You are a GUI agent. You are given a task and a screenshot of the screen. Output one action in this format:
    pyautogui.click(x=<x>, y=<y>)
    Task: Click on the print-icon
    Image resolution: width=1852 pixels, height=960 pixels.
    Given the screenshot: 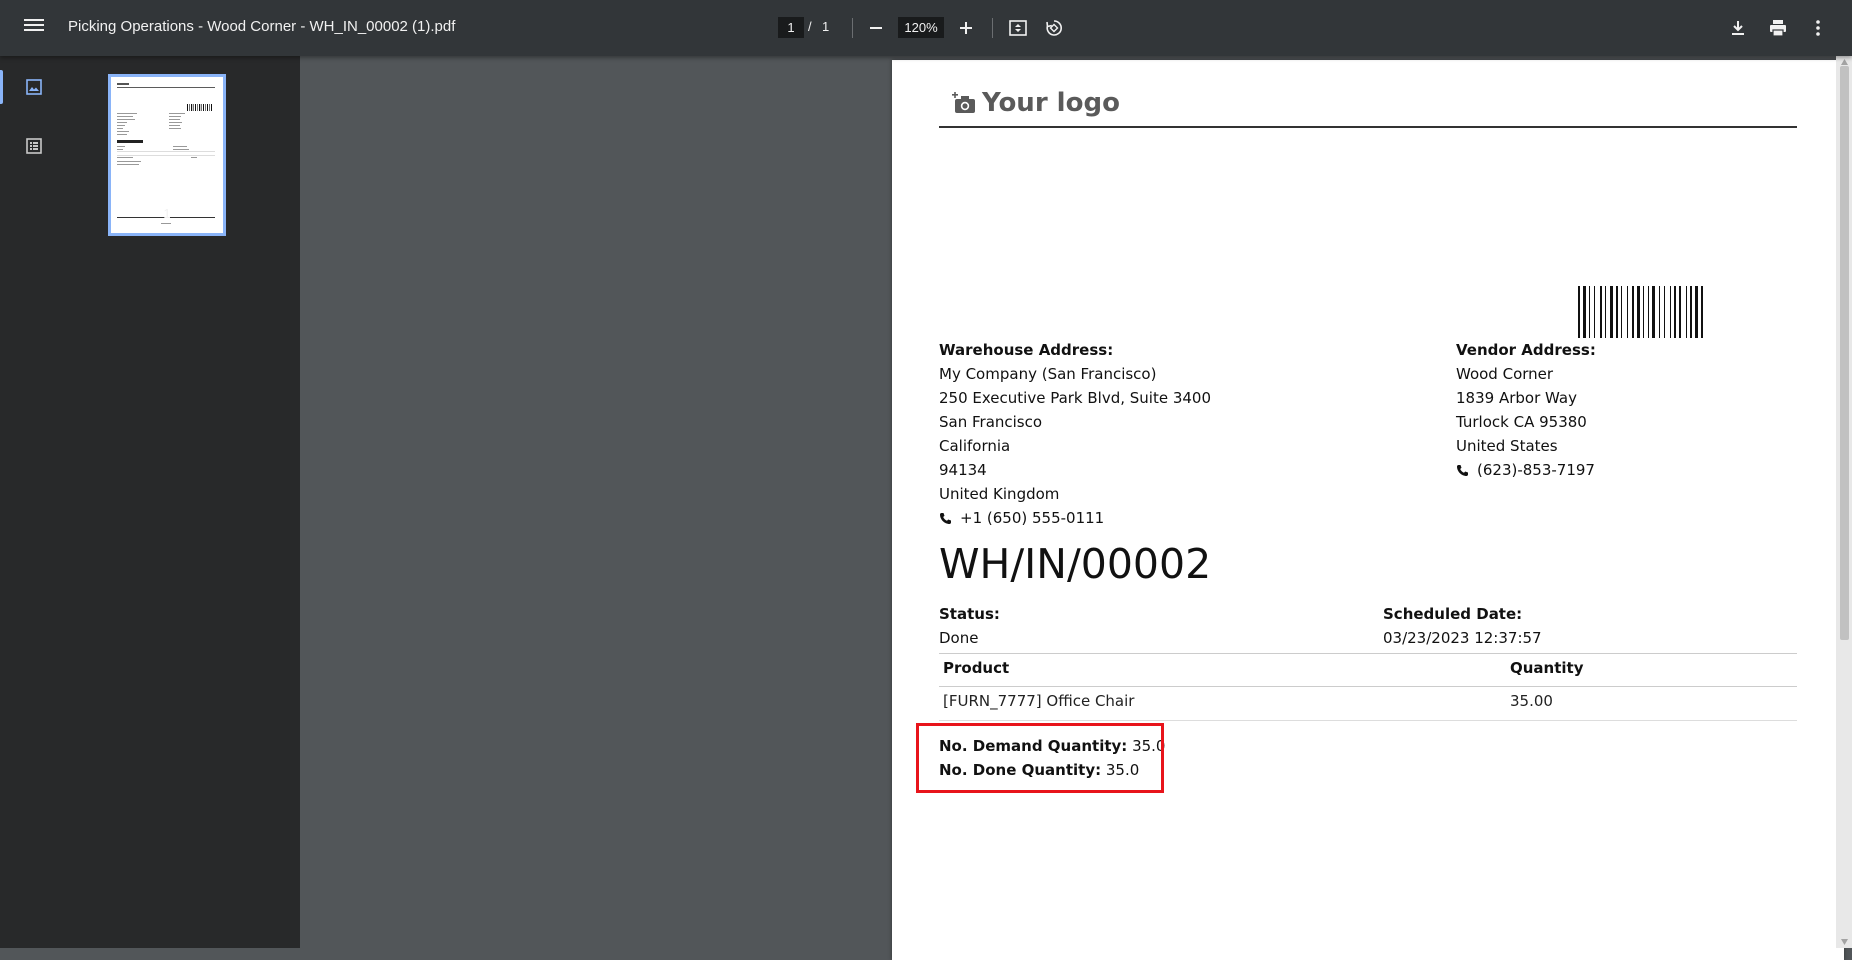 What is the action you would take?
    pyautogui.click(x=1778, y=28)
    